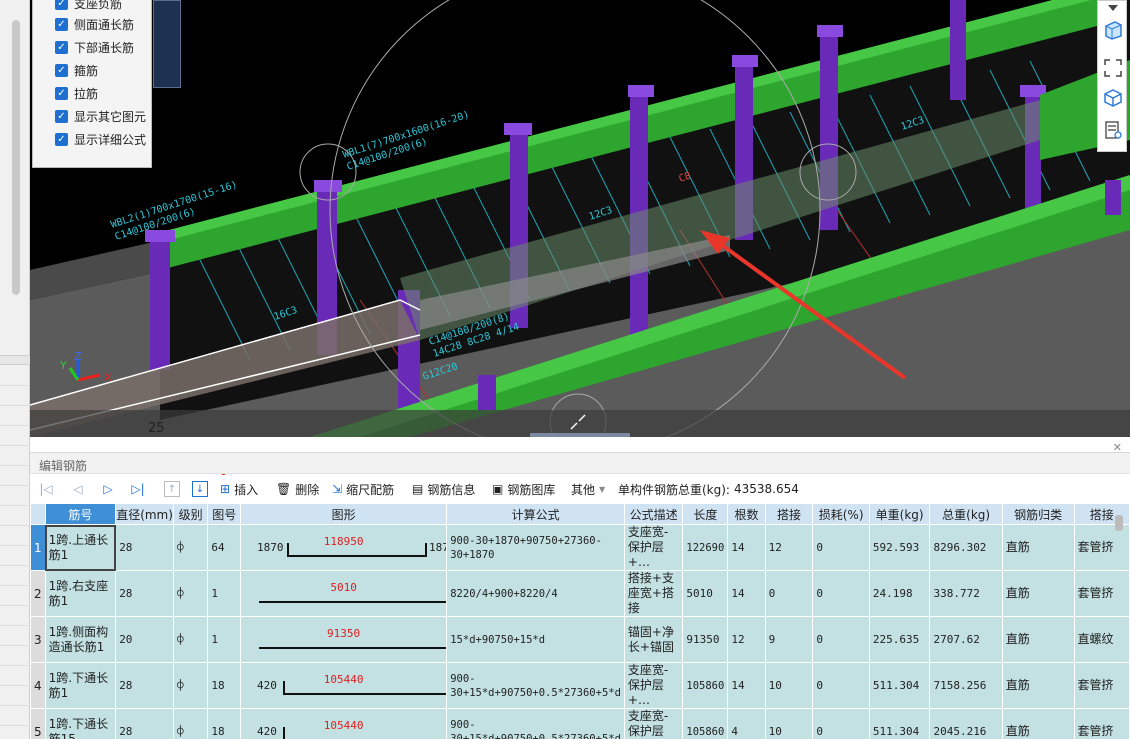 This screenshot has height=739, width=1130. I want to click on chevron-down-icon, so click(1113, 8).